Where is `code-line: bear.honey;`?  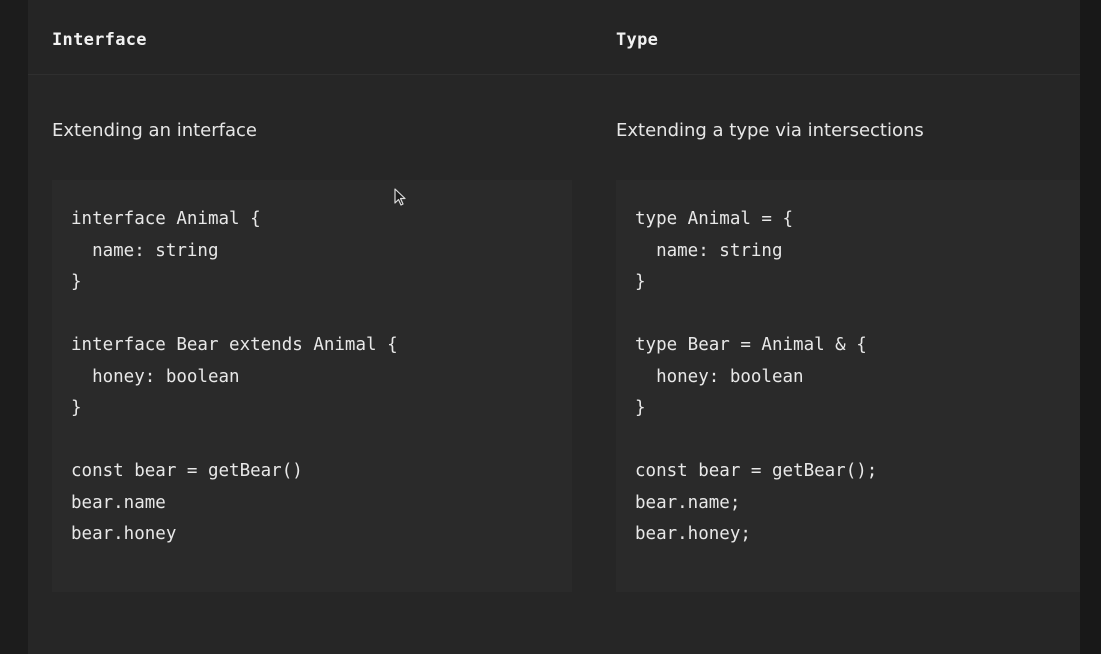 code-line: bear.honey; is located at coordinates (693, 534).